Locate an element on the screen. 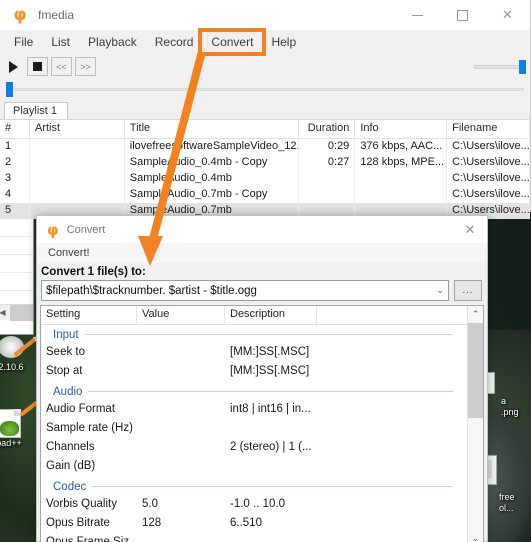 The height and width of the screenshot is (542, 531). seek-slider is located at coordinates (265, 89).